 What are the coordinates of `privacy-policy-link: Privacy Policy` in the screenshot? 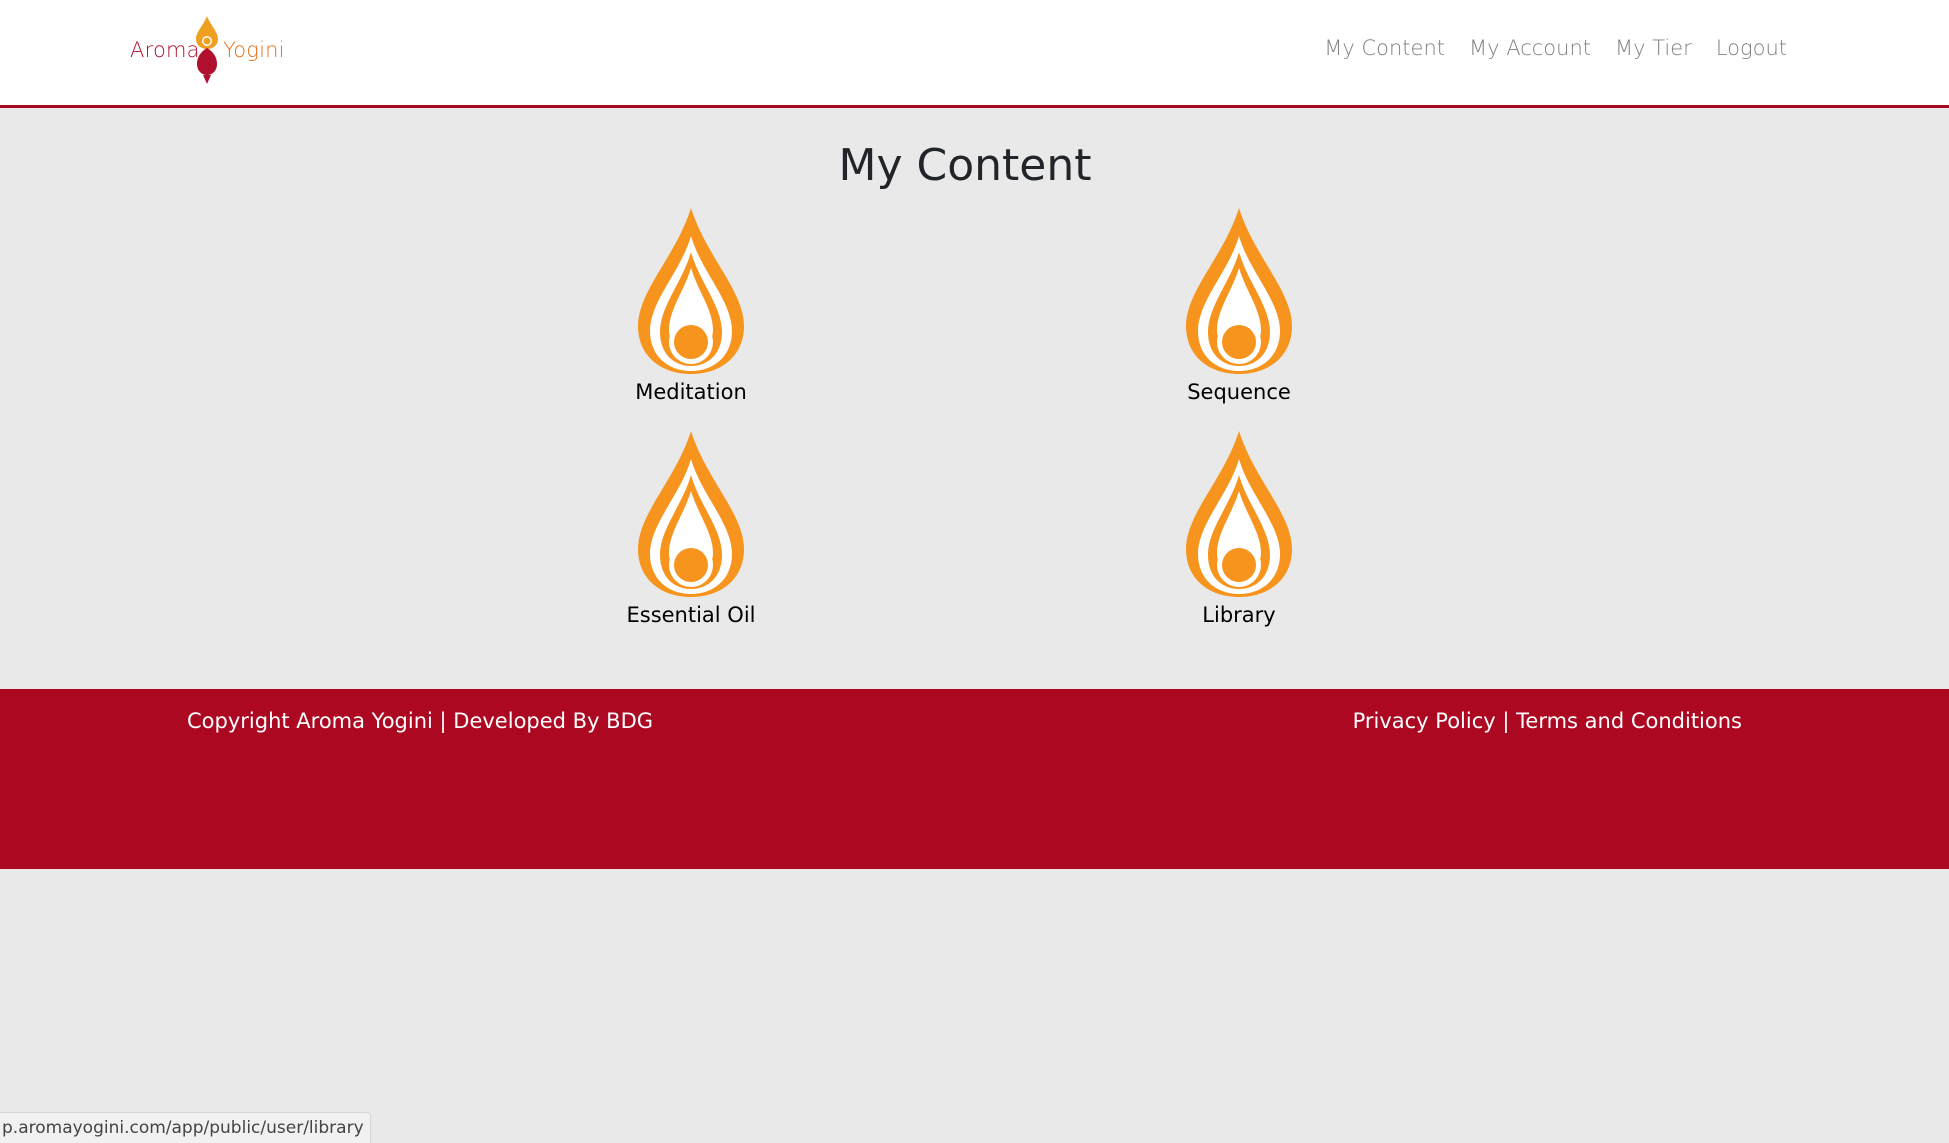 It's located at (1424, 721).